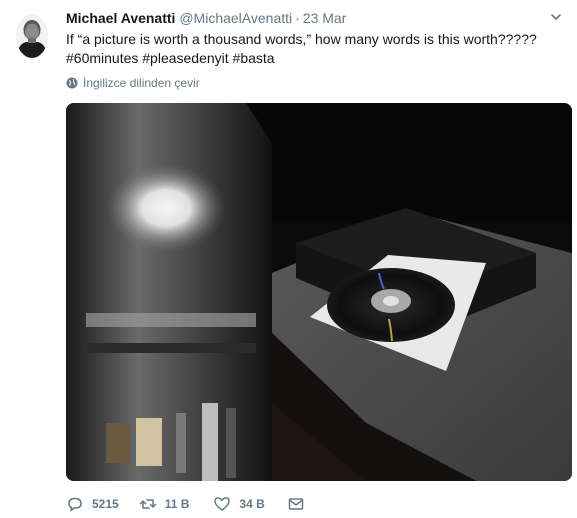 The image size is (577, 518). Describe the element at coordinates (177, 504) in the screenshot. I see `retweet-count: 11 B` at that location.